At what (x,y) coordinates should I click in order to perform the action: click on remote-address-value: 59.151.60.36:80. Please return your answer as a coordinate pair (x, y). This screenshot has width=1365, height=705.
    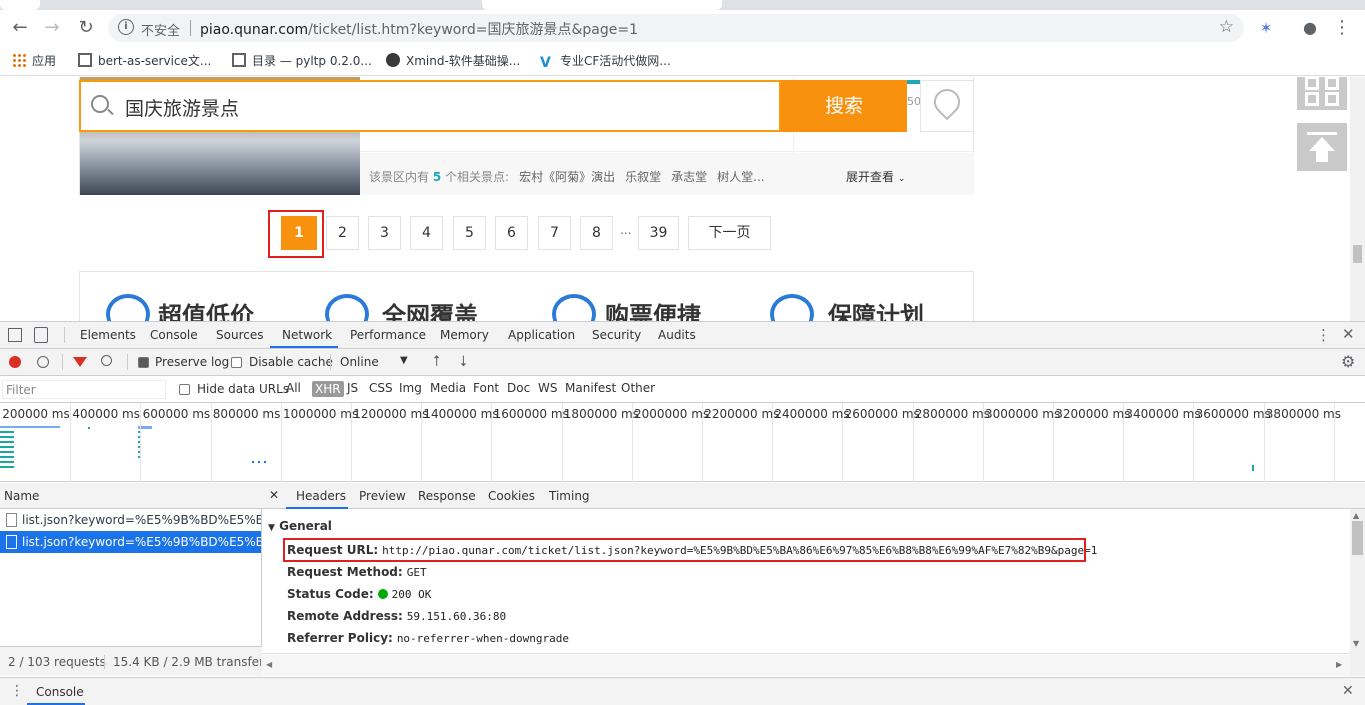
    Looking at the image, I should click on (456, 616).